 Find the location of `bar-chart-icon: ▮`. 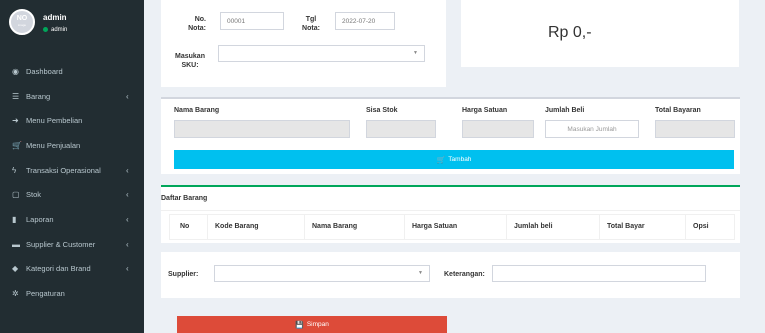

bar-chart-icon: ▮ is located at coordinates (14, 219).